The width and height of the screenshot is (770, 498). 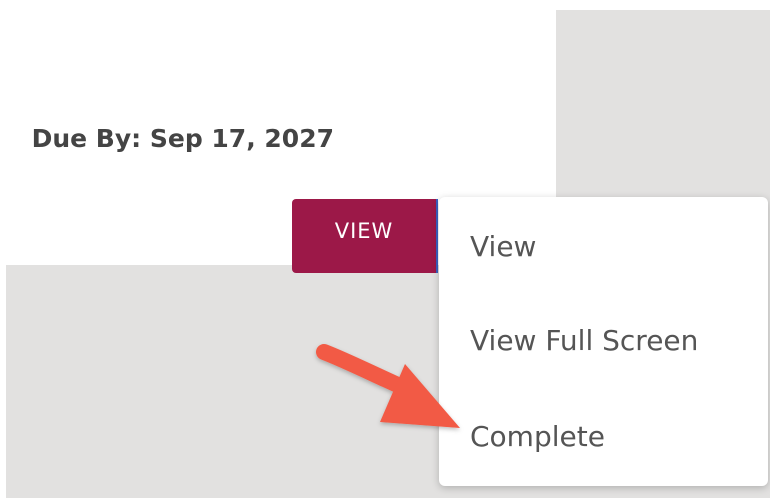 What do you see at coordinates (584, 340) in the screenshot?
I see `menu-item-view-full-screen: View Full Screen` at bounding box center [584, 340].